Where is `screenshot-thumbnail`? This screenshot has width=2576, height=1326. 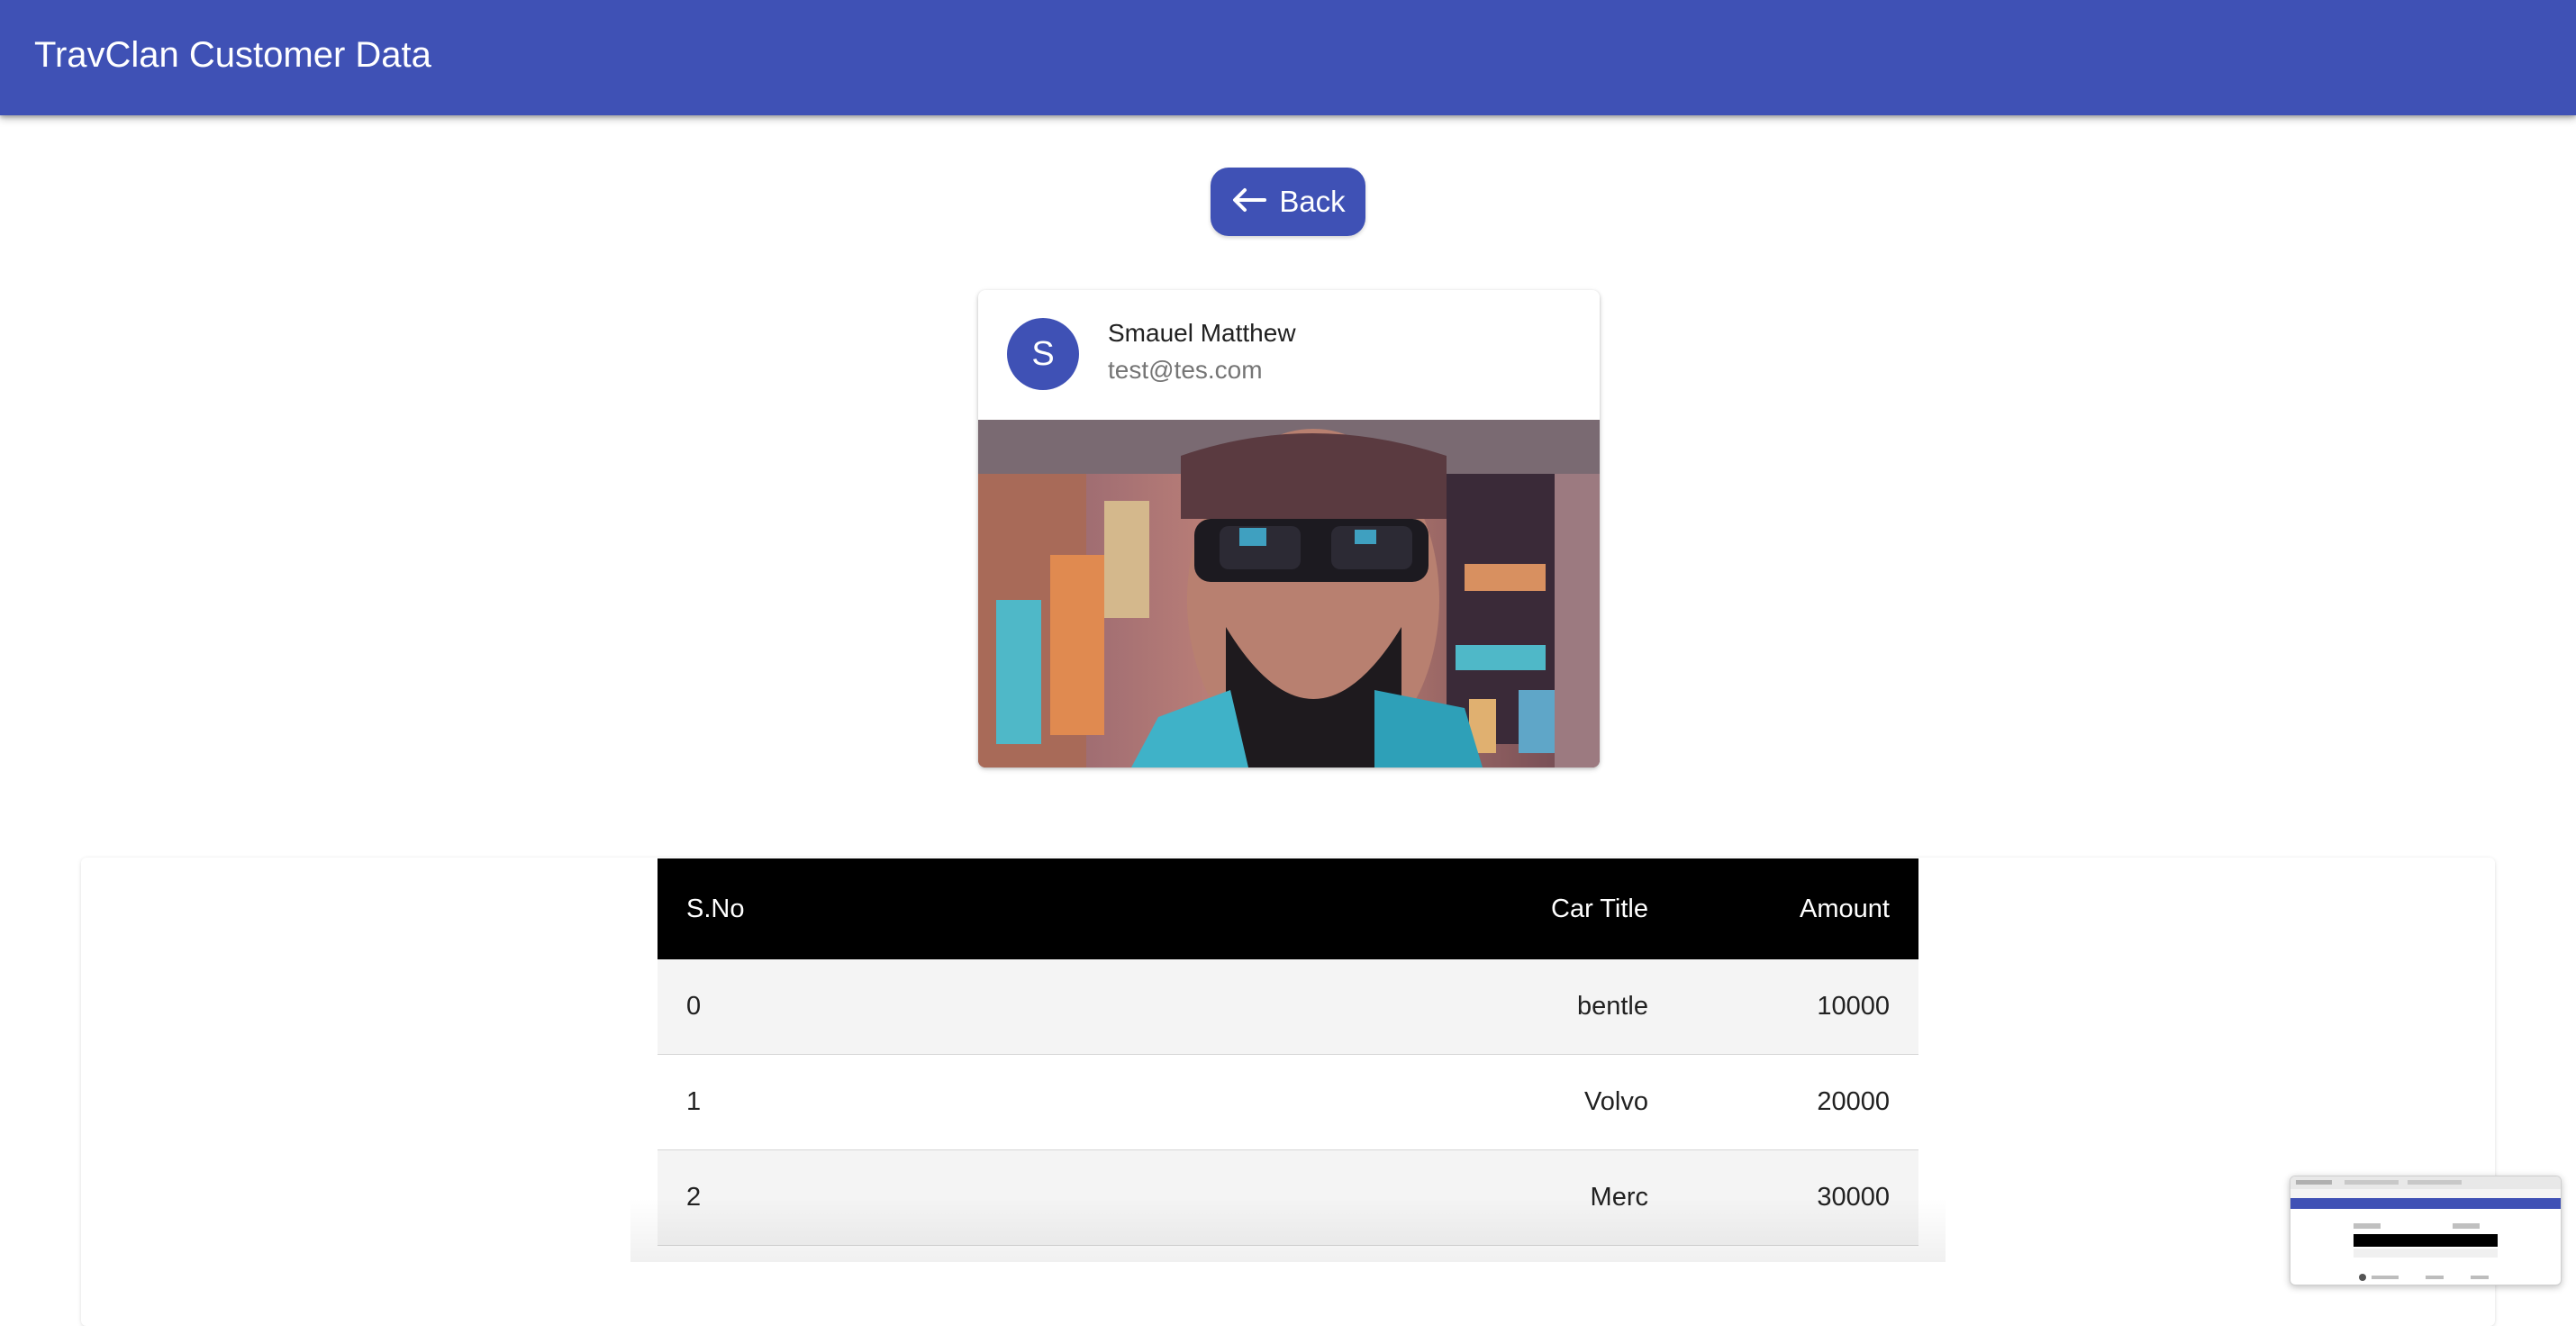 screenshot-thumbnail is located at coordinates (2426, 1230).